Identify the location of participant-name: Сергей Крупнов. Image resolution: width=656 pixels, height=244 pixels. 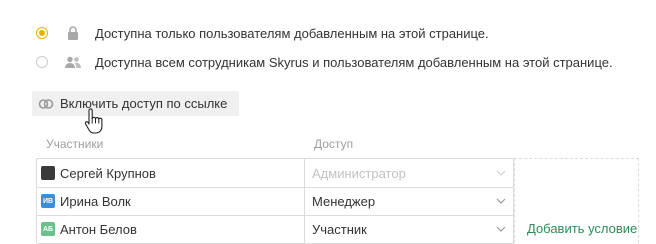
(108, 173).